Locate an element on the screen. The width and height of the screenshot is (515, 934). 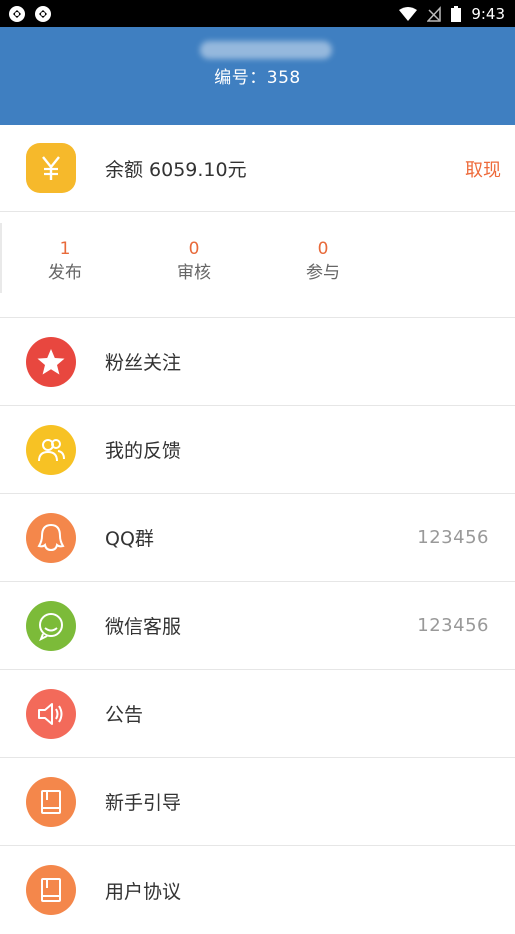
wechat-icon is located at coordinates (51, 625).